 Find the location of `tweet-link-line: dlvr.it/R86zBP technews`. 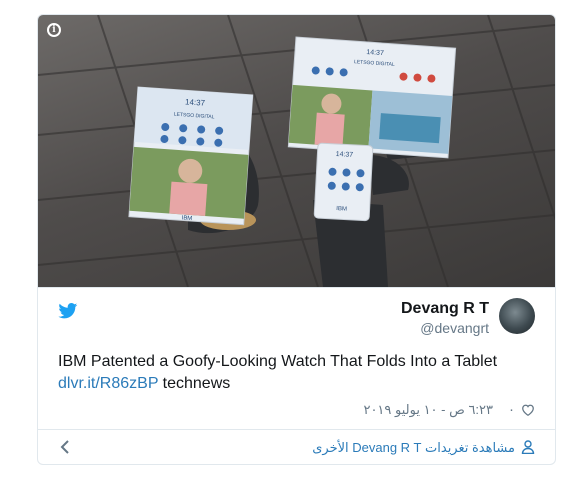

tweet-link-line: dlvr.it/R86zBP technews is located at coordinates (298, 384).